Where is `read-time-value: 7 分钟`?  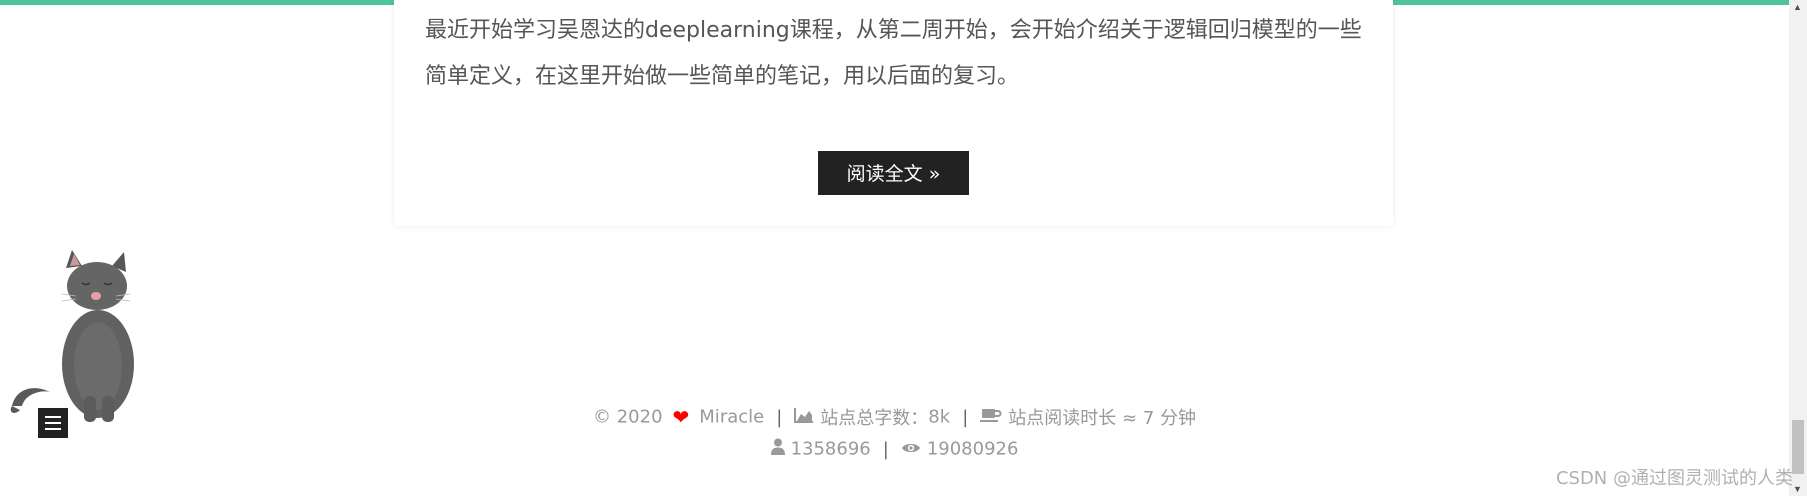 read-time-value: 7 分钟 is located at coordinates (1169, 418).